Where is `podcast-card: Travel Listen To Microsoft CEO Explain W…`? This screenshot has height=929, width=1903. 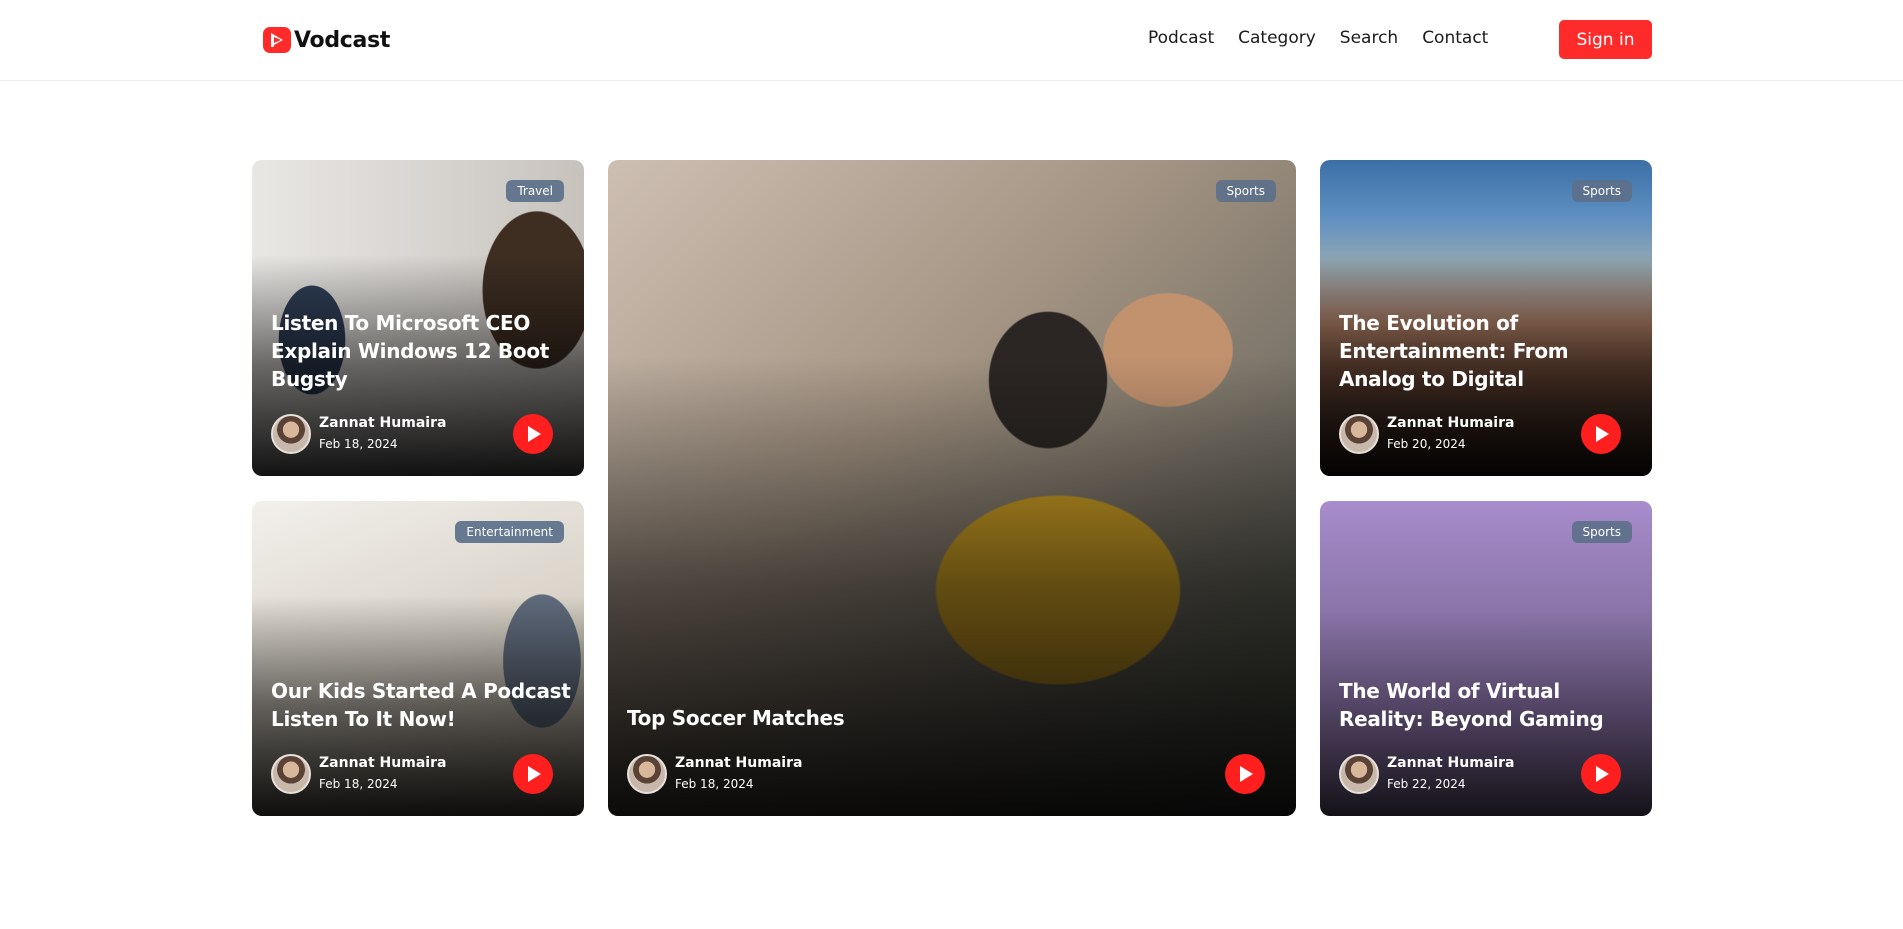
podcast-card: Travel Listen To Microsoft CEO Explain W… is located at coordinates (418, 318).